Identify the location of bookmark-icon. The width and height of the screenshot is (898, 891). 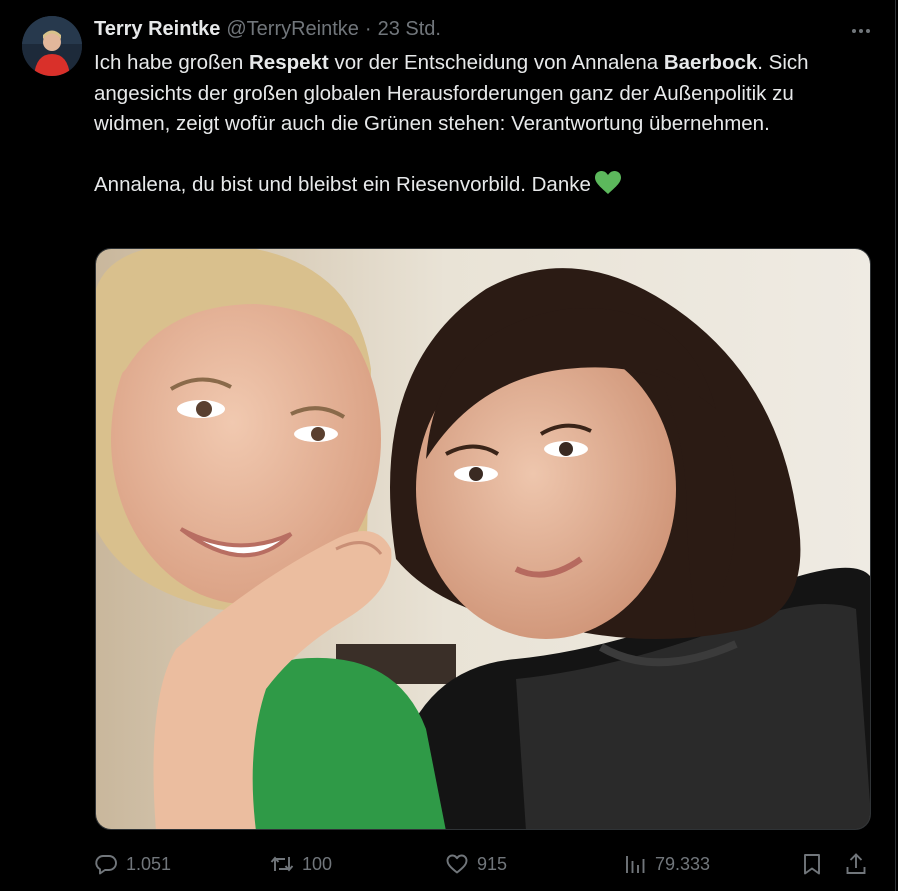
(812, 864).